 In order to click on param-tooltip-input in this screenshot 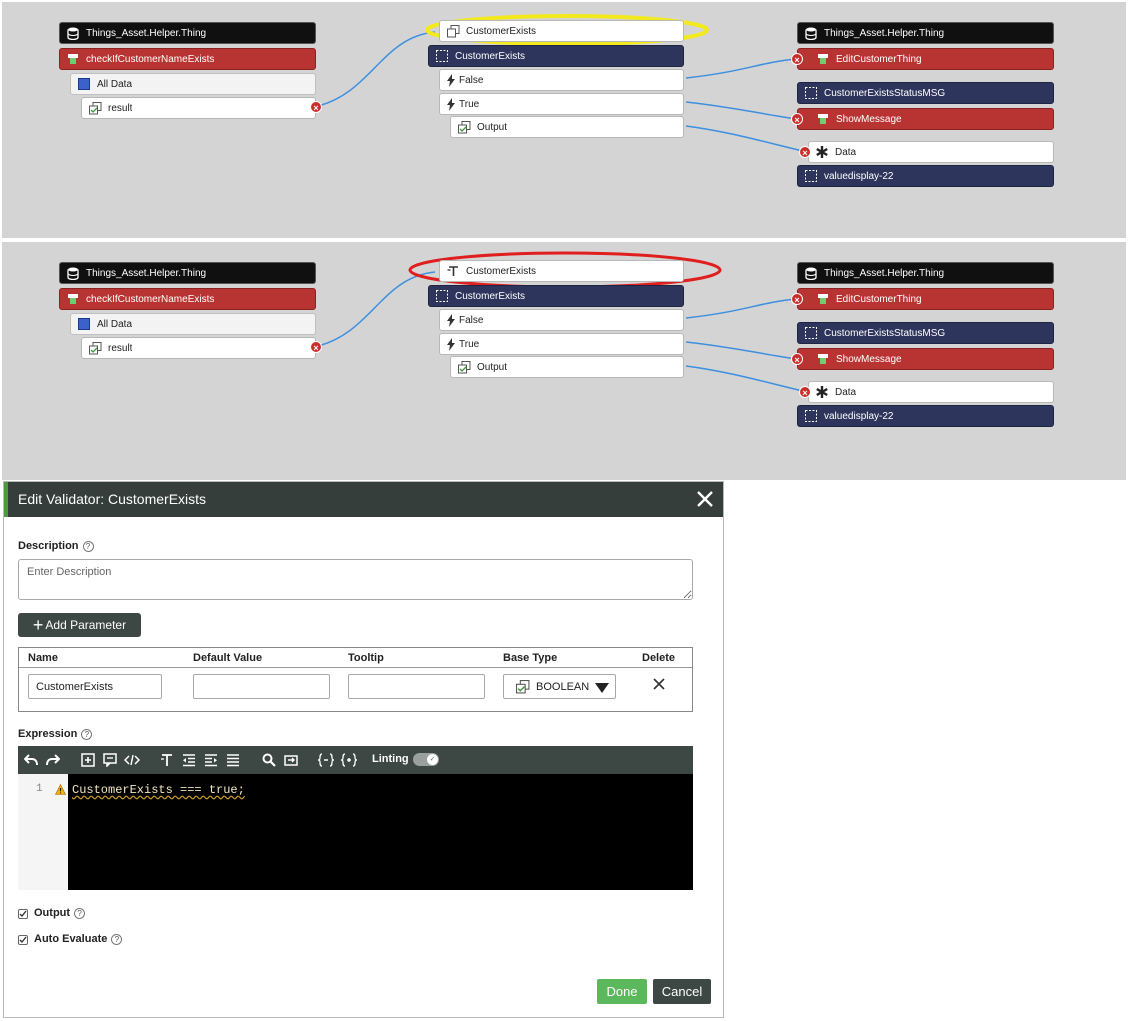, I will do `click(416, 686)`.